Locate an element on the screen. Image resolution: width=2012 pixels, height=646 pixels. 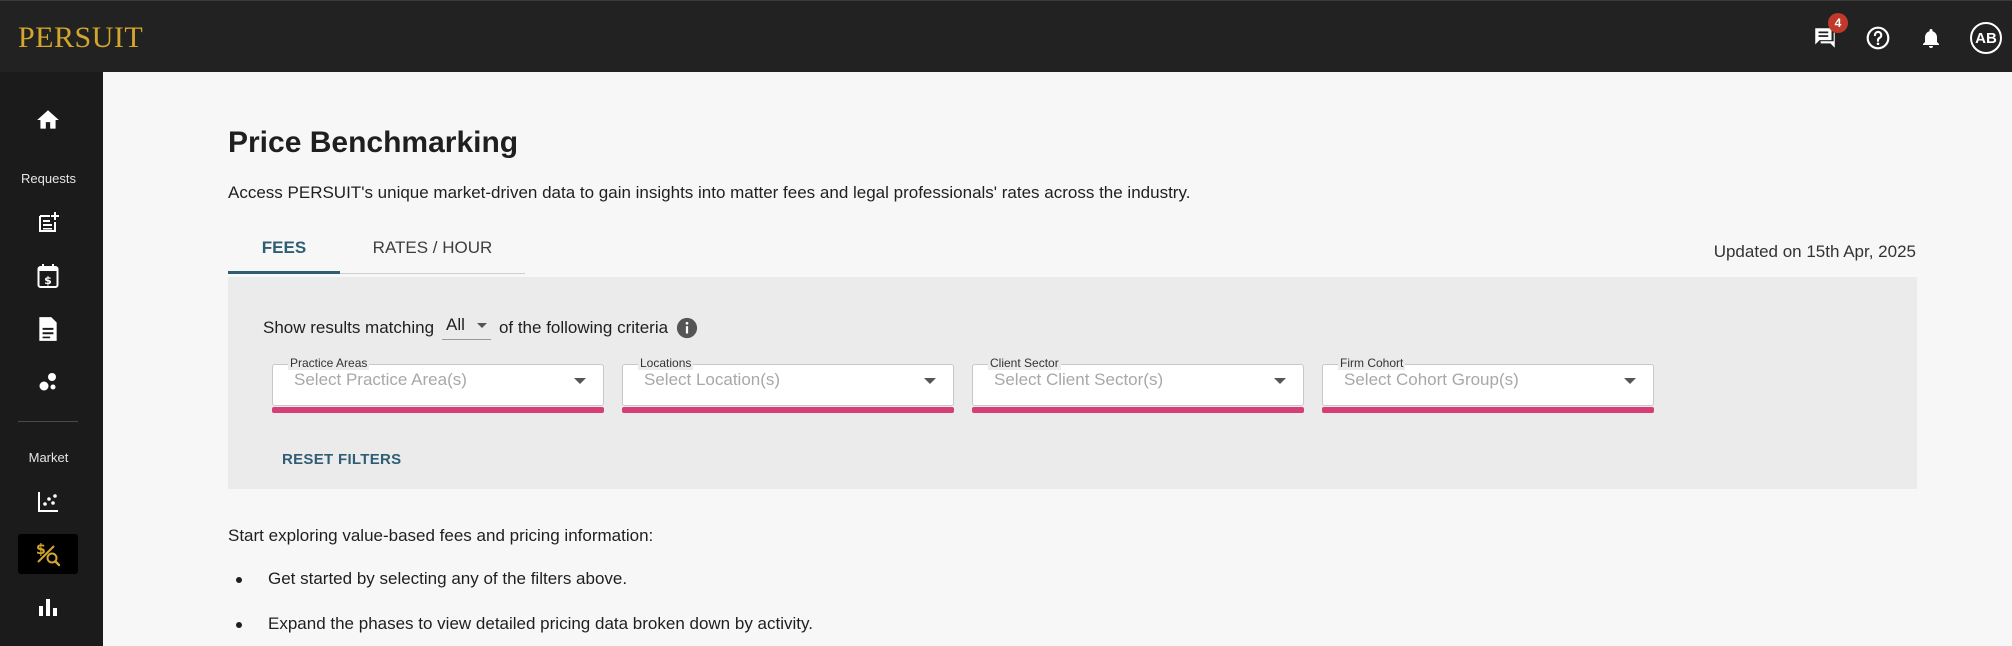
sidebar-item-new-request is located at coordinates (48, 223).